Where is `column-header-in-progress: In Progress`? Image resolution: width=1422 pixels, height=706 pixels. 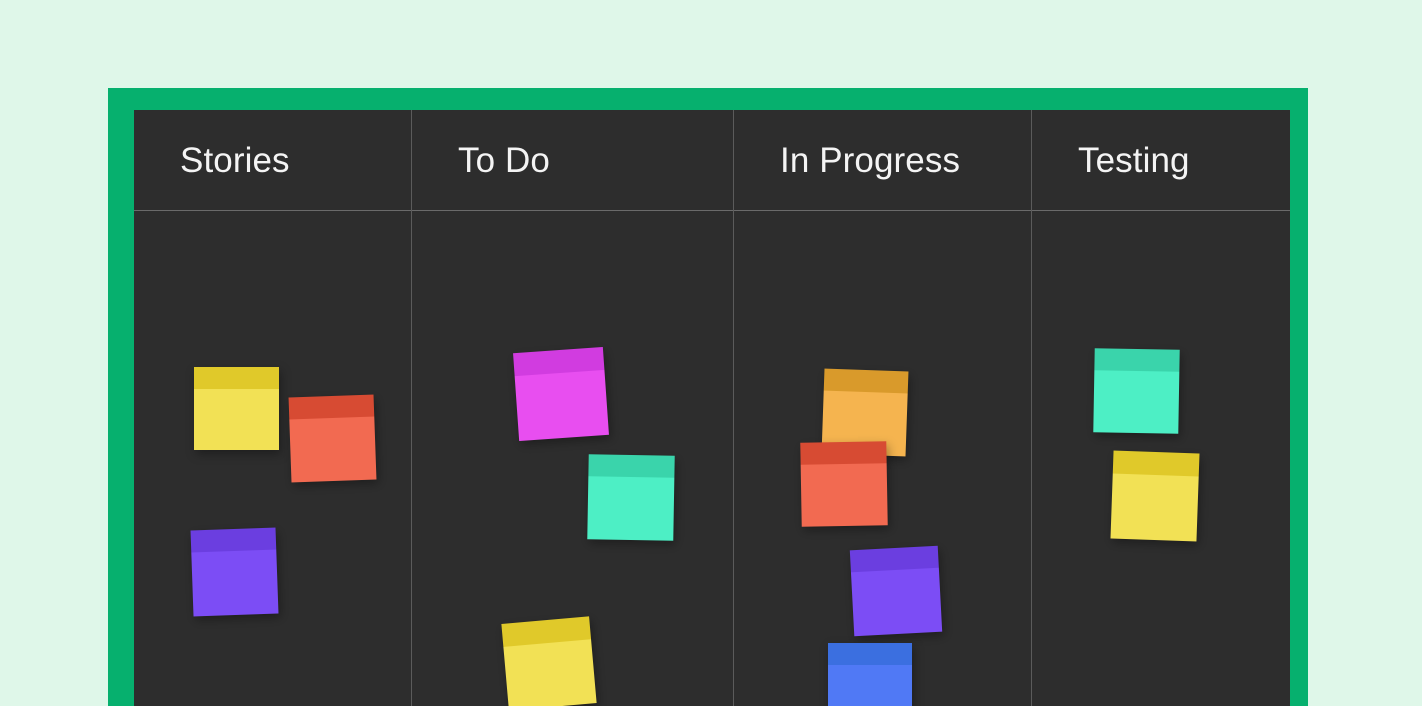 column-header-in-progress: In Progress is located at coordinates (882, 160).